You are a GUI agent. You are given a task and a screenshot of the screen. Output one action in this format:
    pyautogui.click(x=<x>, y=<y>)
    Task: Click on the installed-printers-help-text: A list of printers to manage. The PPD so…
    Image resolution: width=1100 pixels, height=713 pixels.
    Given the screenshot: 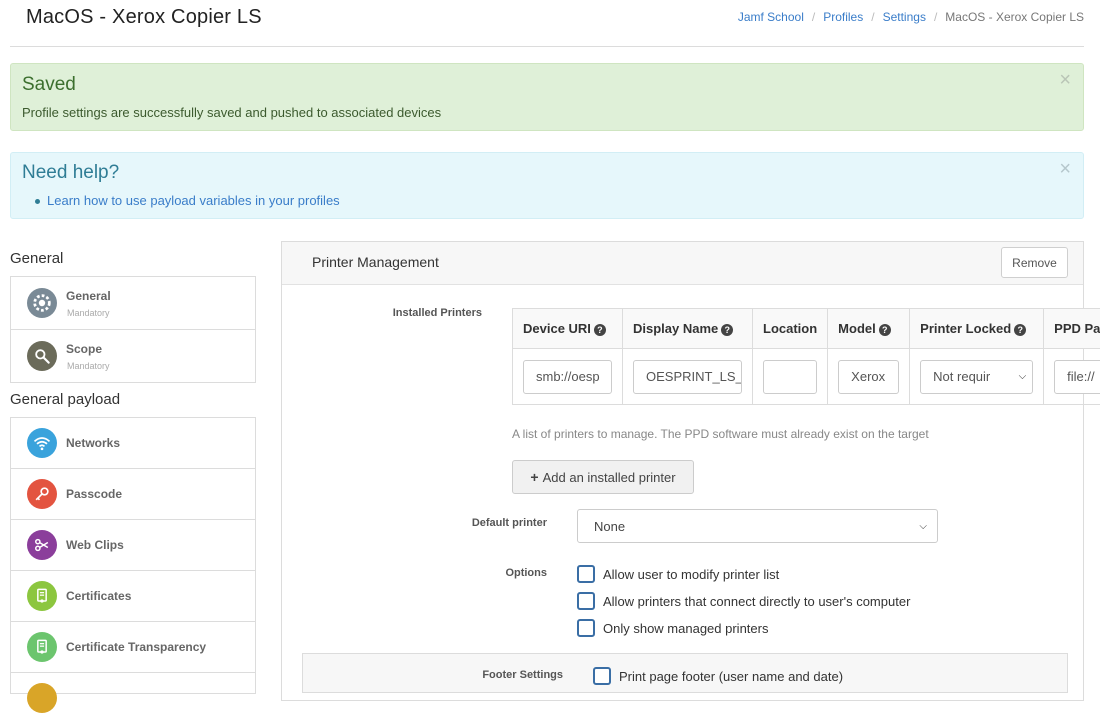 What is the action you would take?
    pyautogui.click(x=720, y=434)
    